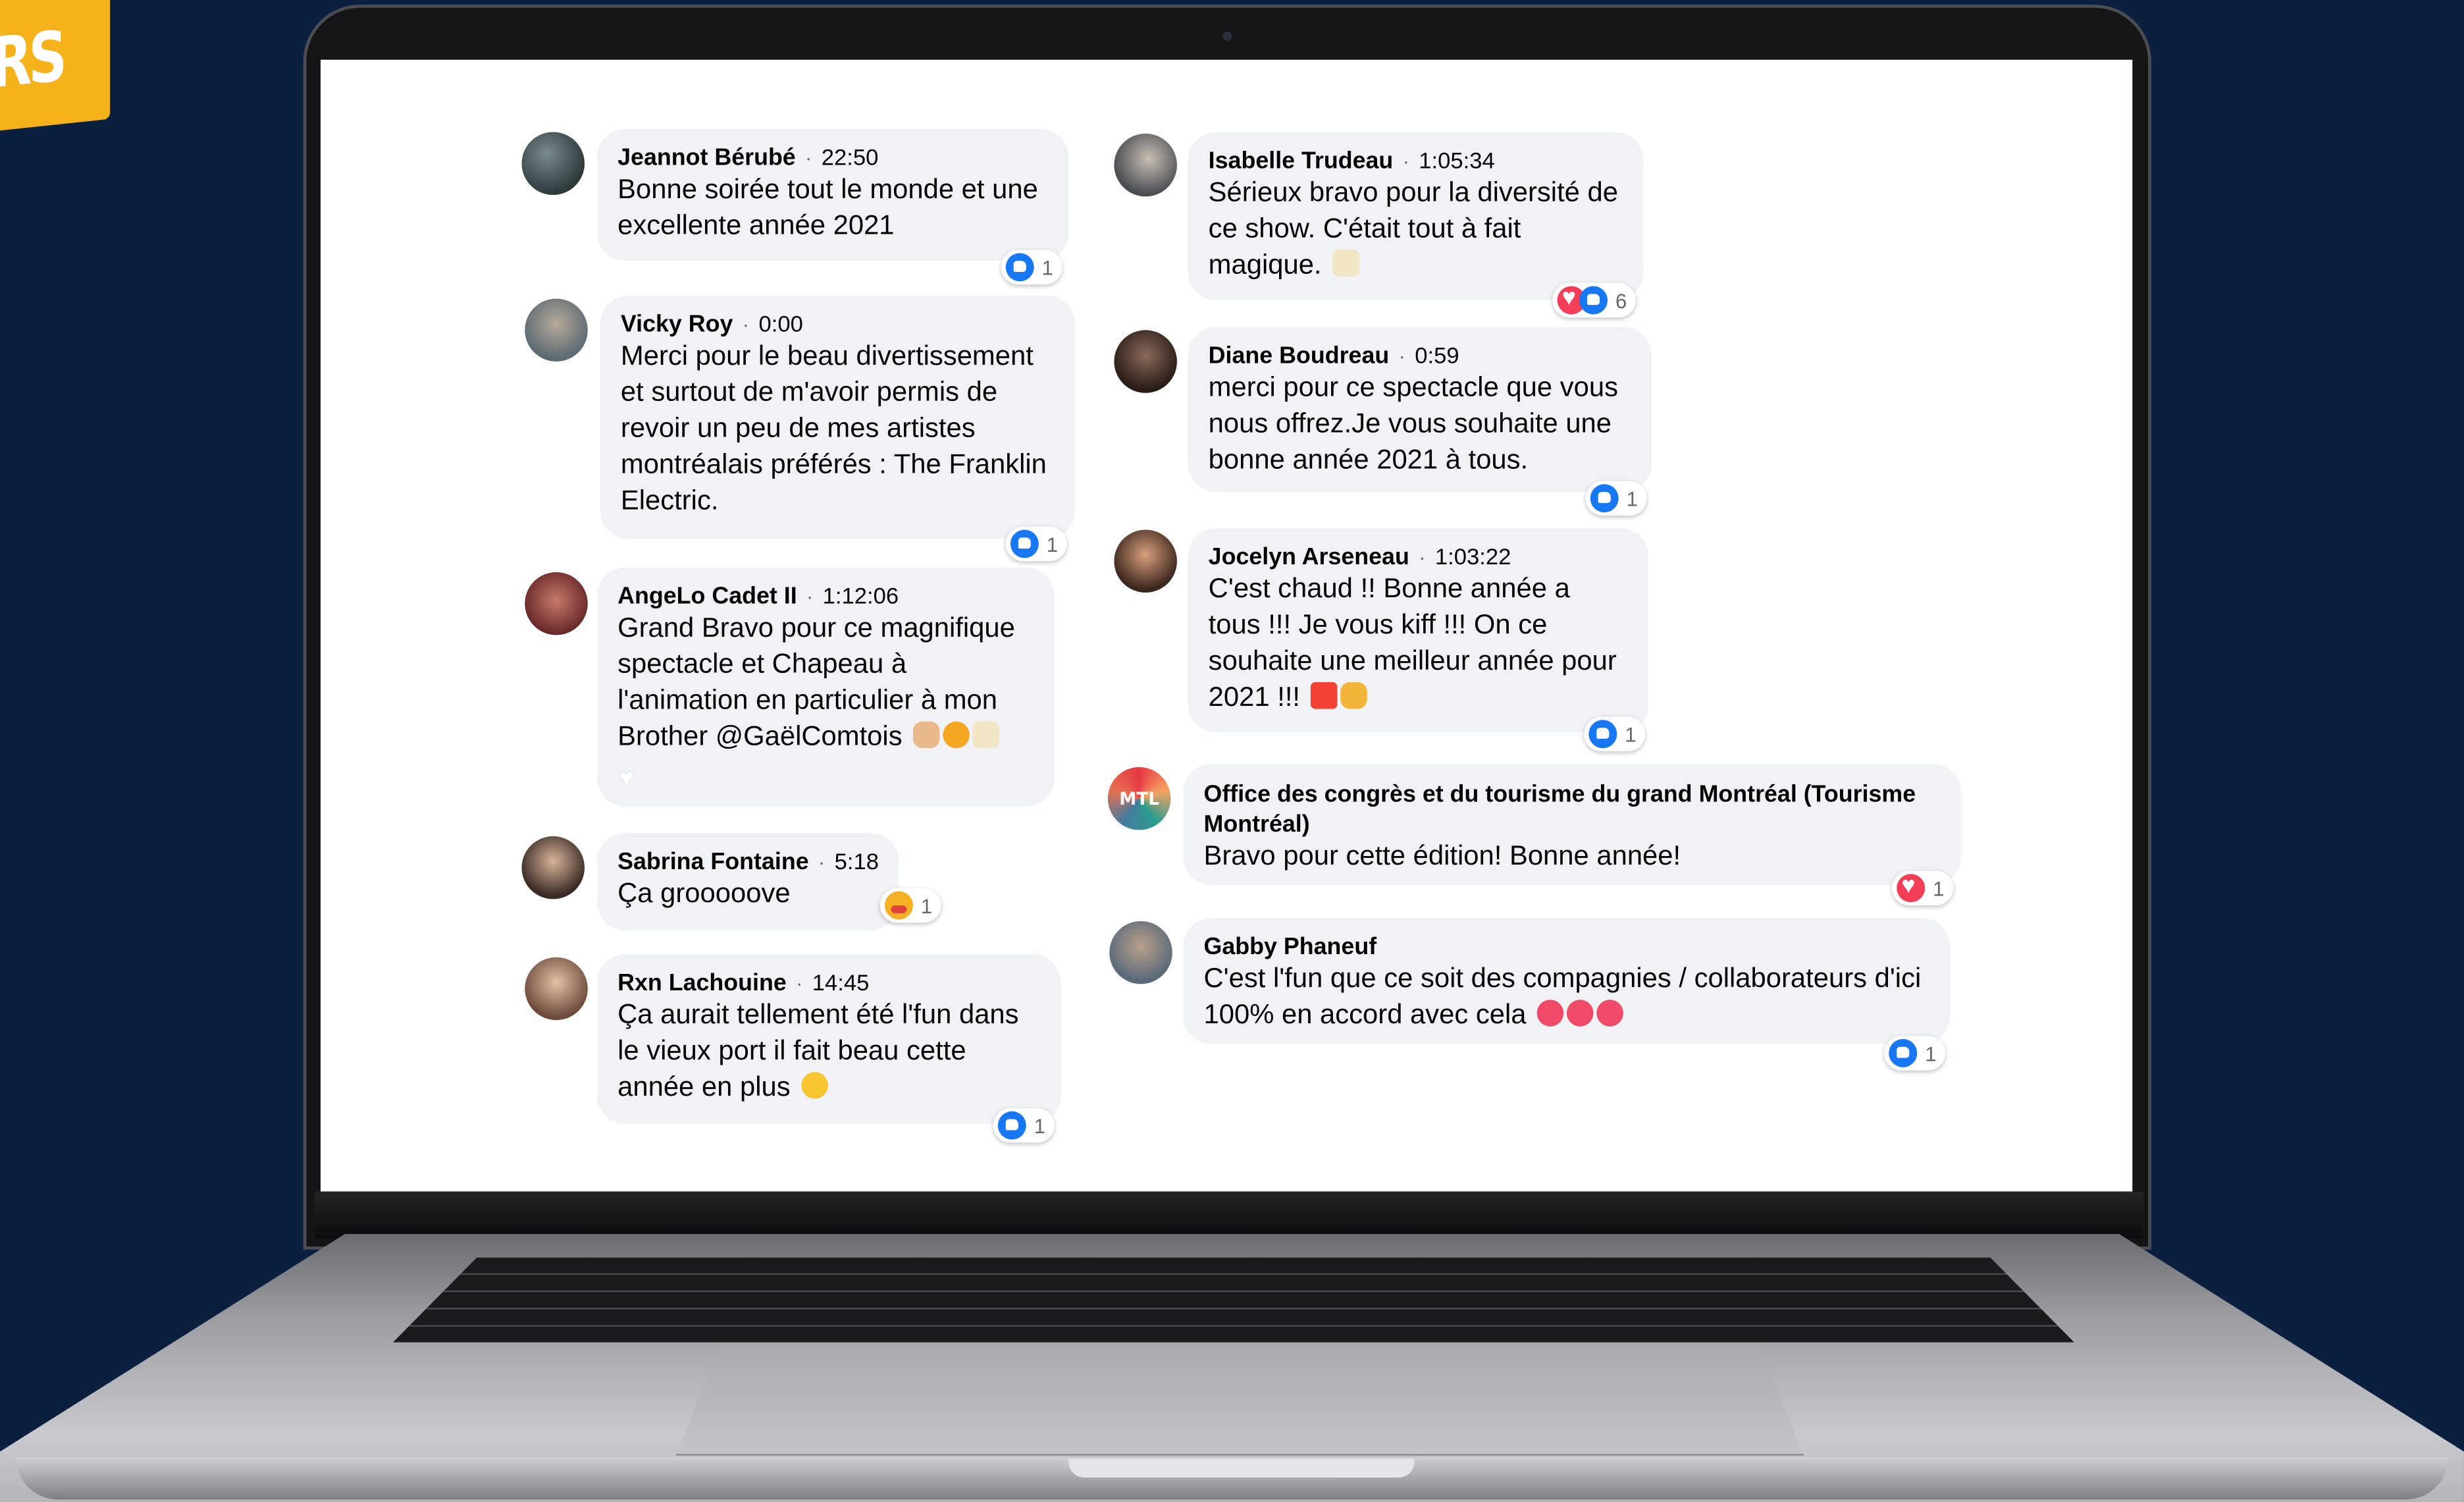 The width and height of the screenshot is (2464, 1502). I want to click on comment-author: Isabelle Trudeau, so click(1301, 161).